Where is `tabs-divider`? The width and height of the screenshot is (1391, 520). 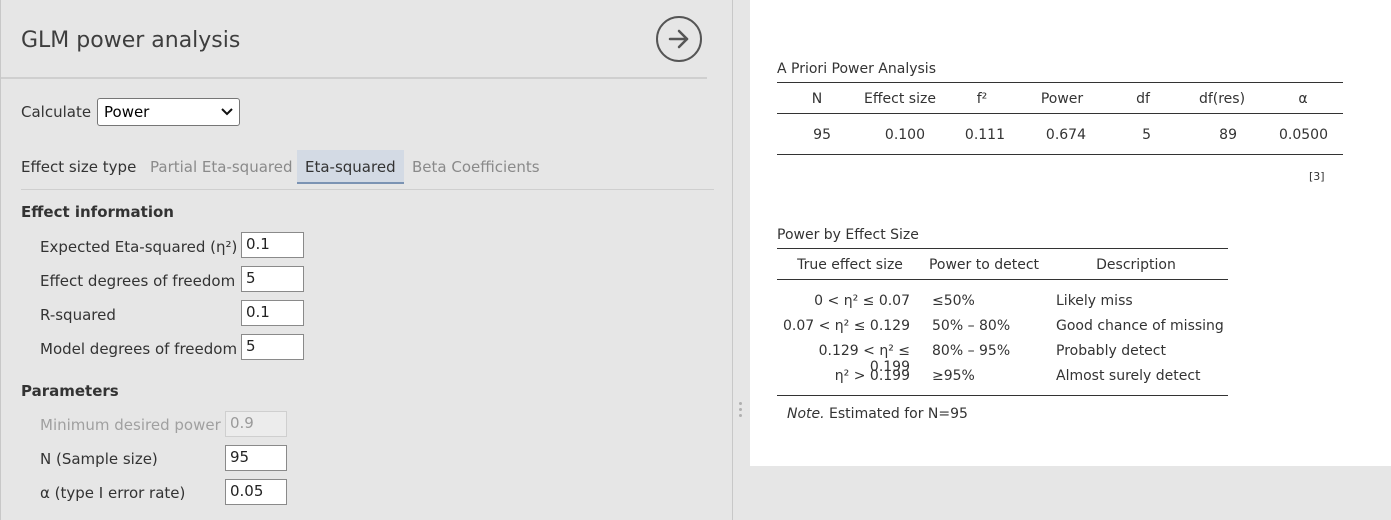
tabs-divider is located at coordinates (367, 189).